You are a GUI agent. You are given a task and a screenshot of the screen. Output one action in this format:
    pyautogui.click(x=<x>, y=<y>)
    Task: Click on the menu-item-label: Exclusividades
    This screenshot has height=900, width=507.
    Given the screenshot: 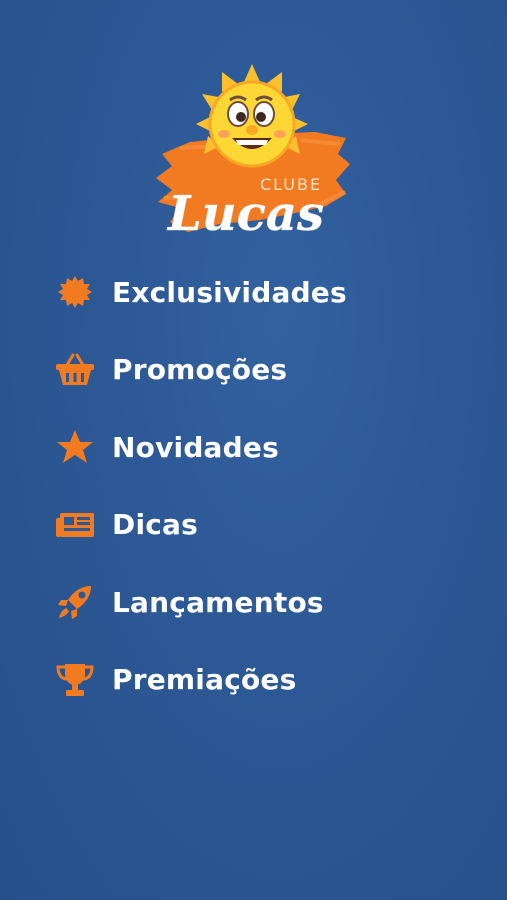 What is the action you would take?
    pyautogui.click(x=229, y=292)
    